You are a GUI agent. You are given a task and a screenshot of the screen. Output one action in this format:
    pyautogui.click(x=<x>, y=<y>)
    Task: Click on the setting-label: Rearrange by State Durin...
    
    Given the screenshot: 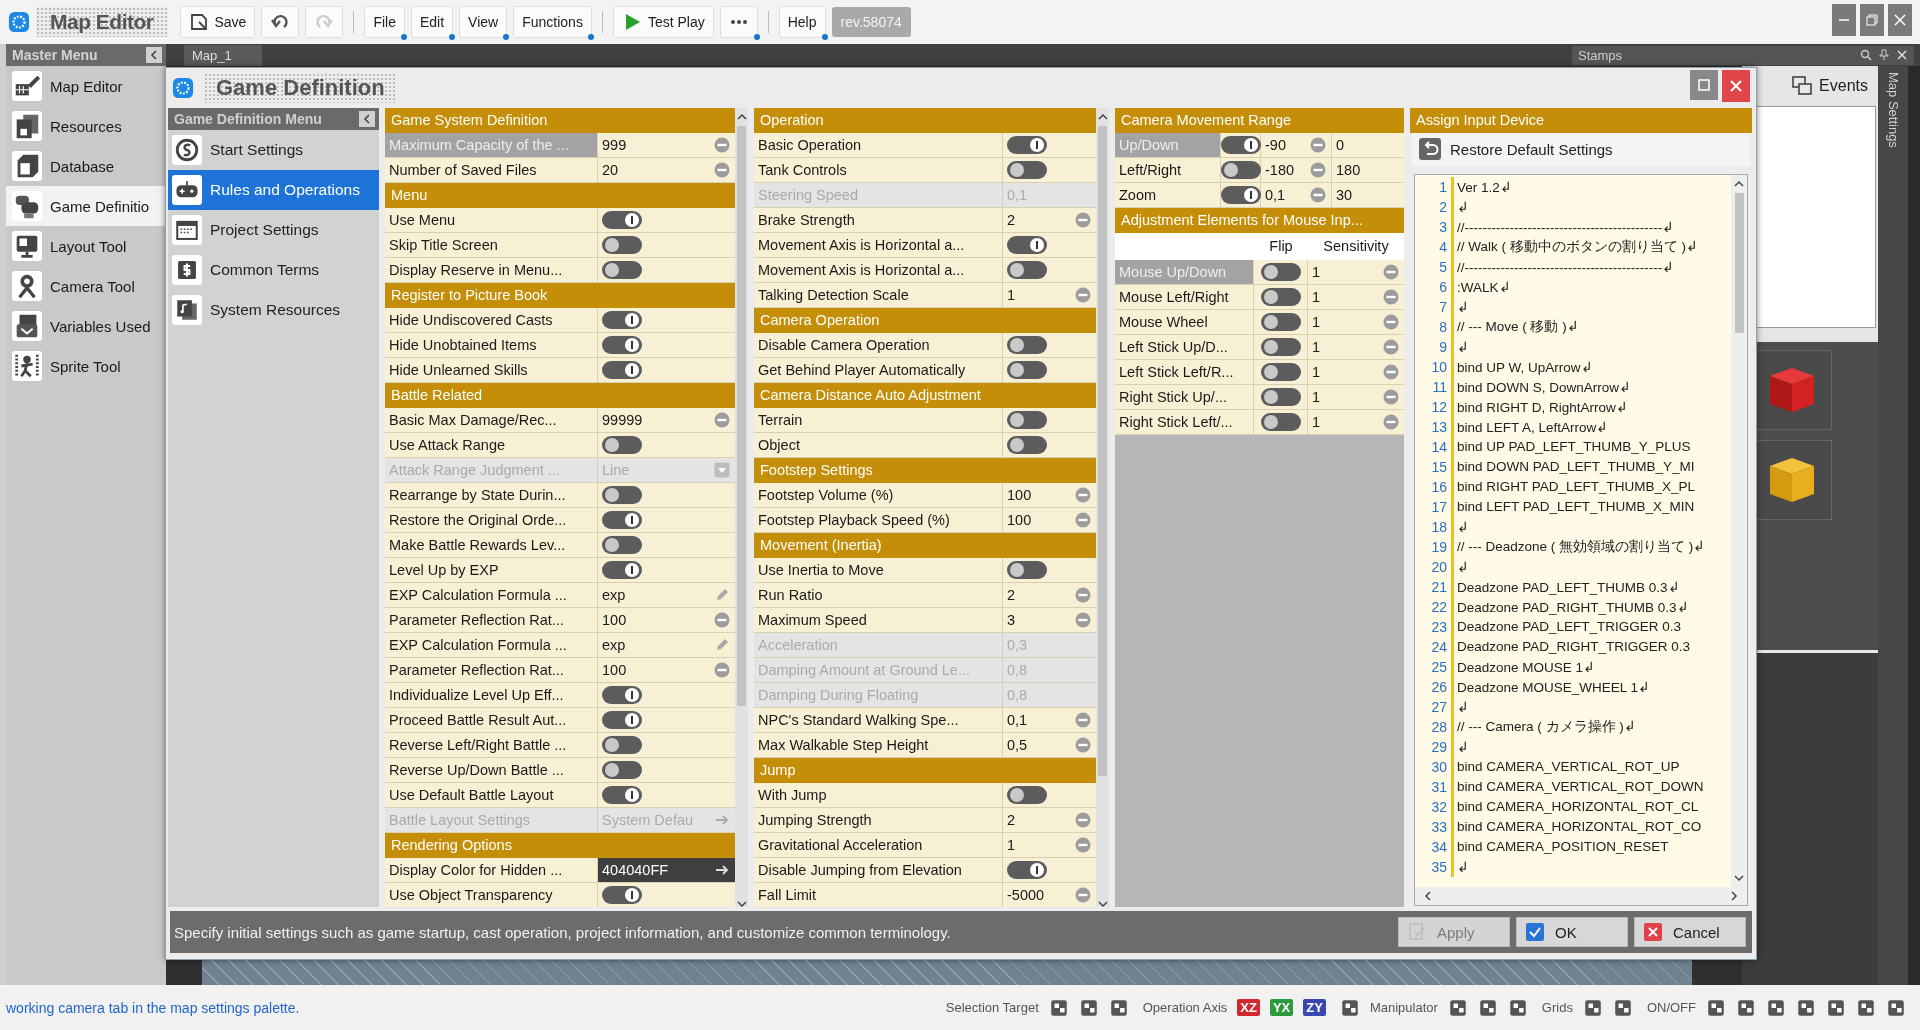 What is the action you would take?
    pyautogui.click(x=491, y=494)
    